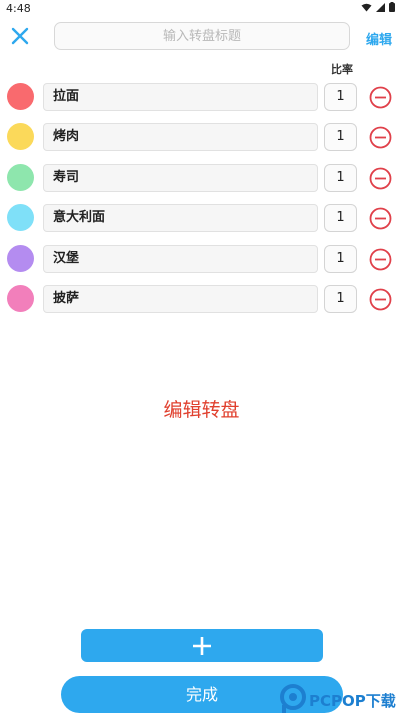 This screenshot has width=403, height=720. I want to click on option-row: 拉面 1, so click(201, 97).